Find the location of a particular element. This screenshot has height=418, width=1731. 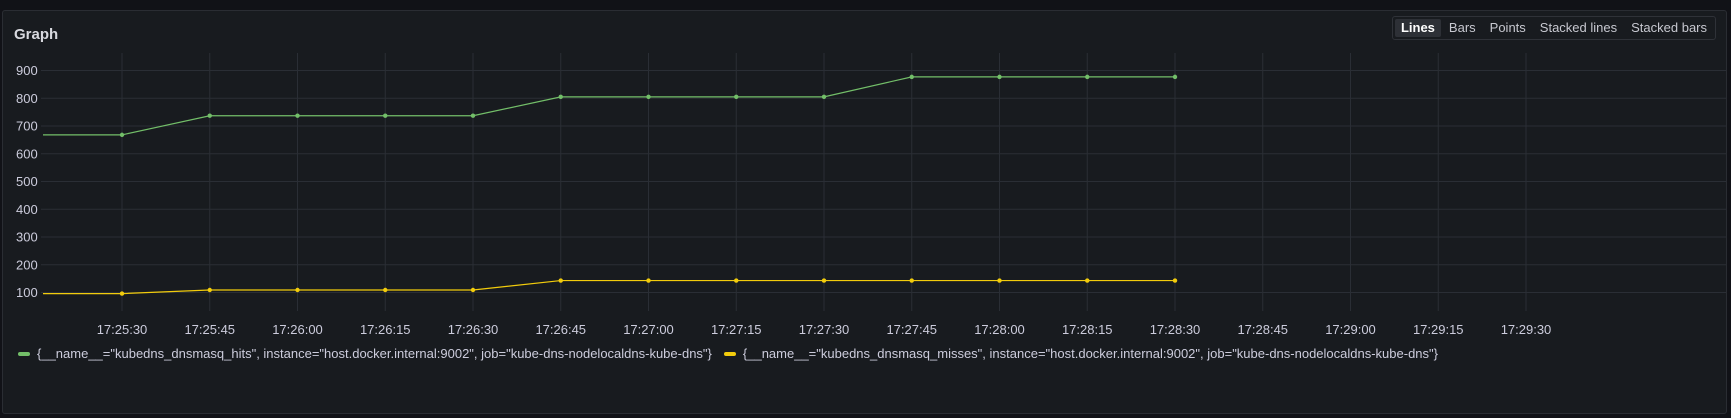

y-tick-label: 200 is located at coordinates (27, 264).